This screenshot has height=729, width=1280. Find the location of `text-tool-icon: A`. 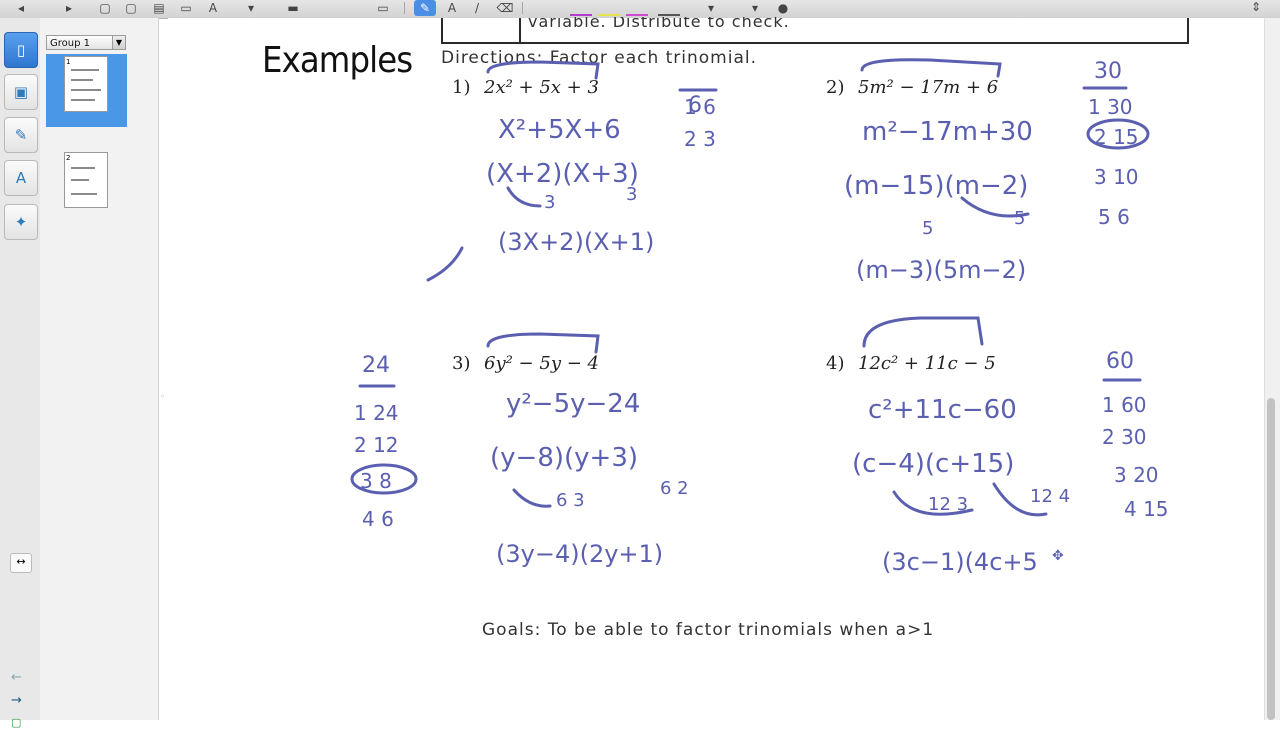

text-tool-icon: A is located at coordinates (213, 8).